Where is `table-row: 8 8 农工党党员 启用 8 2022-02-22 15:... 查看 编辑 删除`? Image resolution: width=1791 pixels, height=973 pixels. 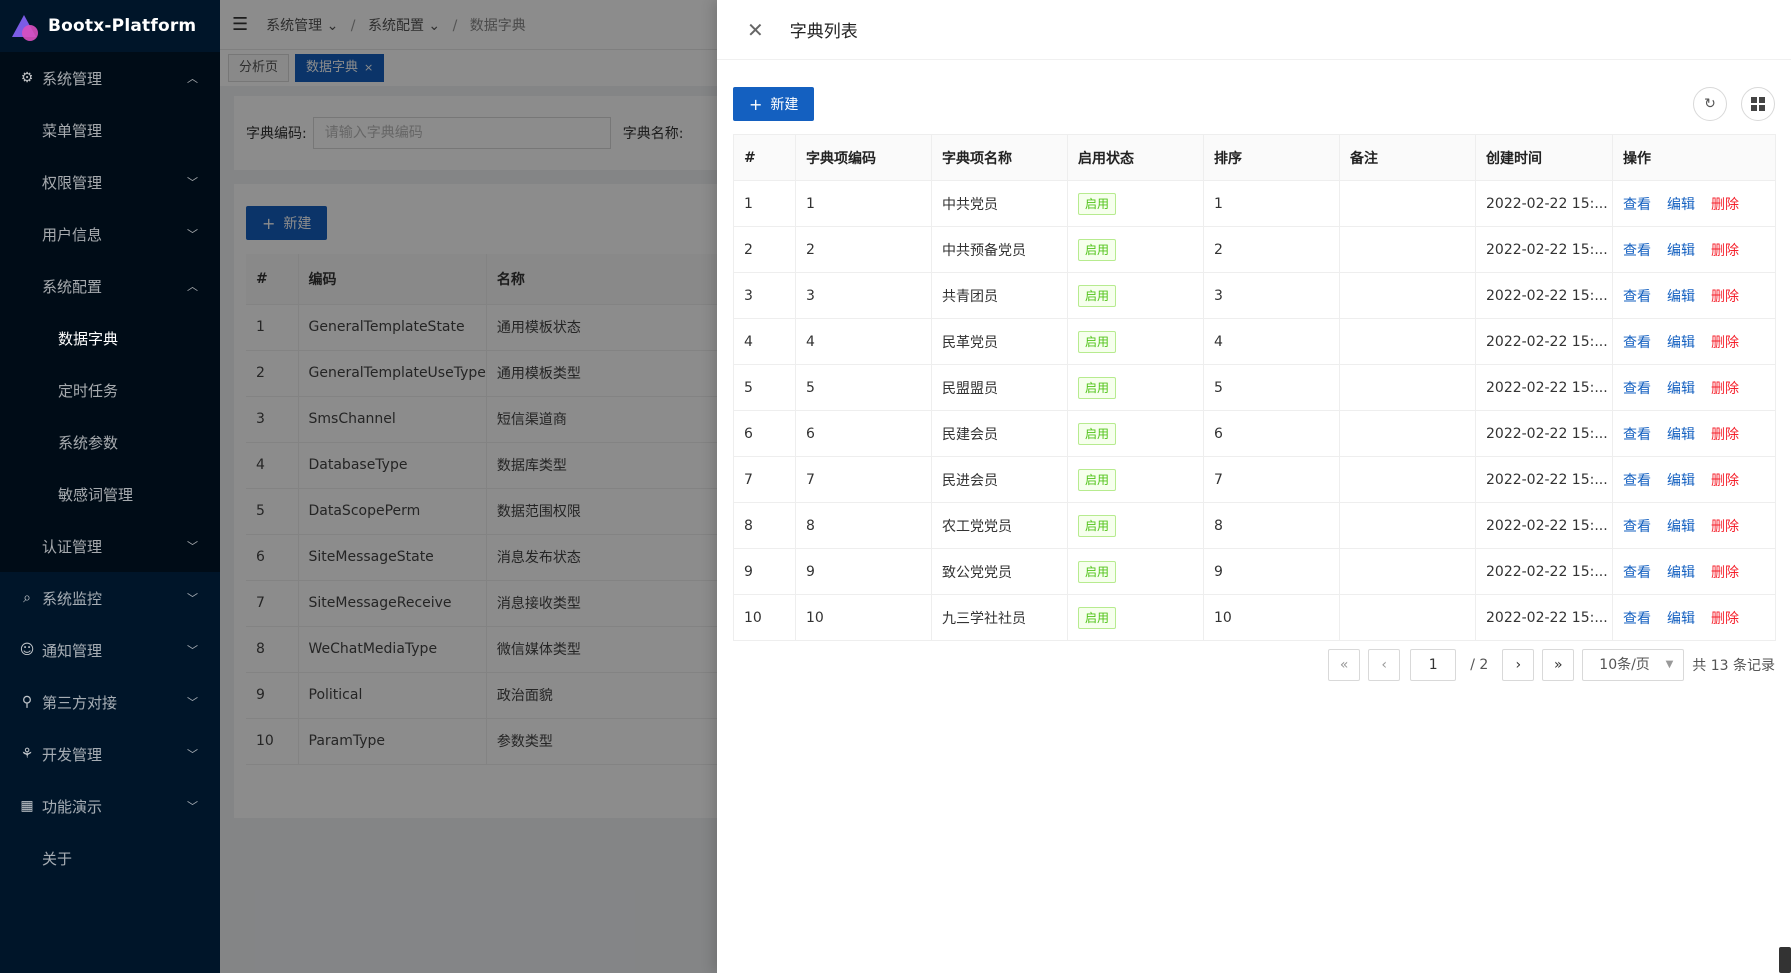
table-row: 8 8 农工党党员 启用 8 2022-02-22 15:... 查看 编辑 删除 is located at coordinates (1254, 525).